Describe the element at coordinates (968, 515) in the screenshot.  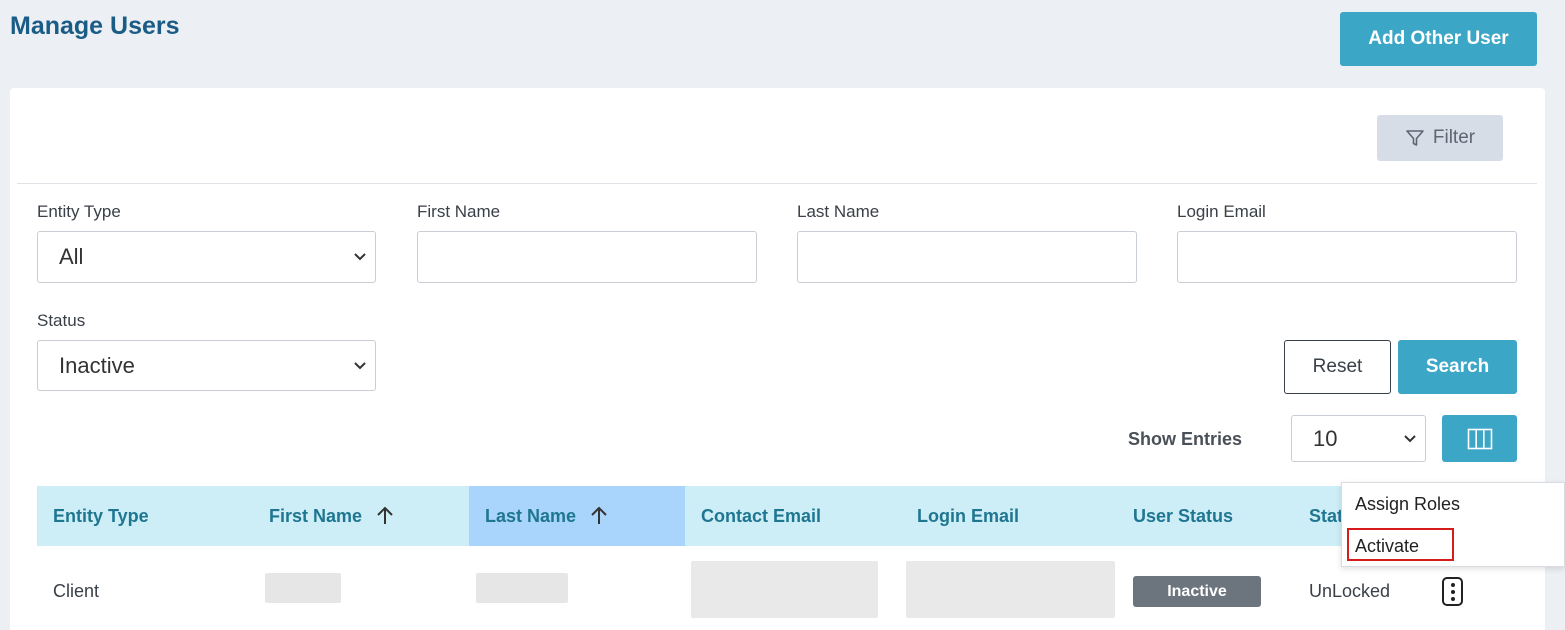
I see `column-label: Login Email` at that location.